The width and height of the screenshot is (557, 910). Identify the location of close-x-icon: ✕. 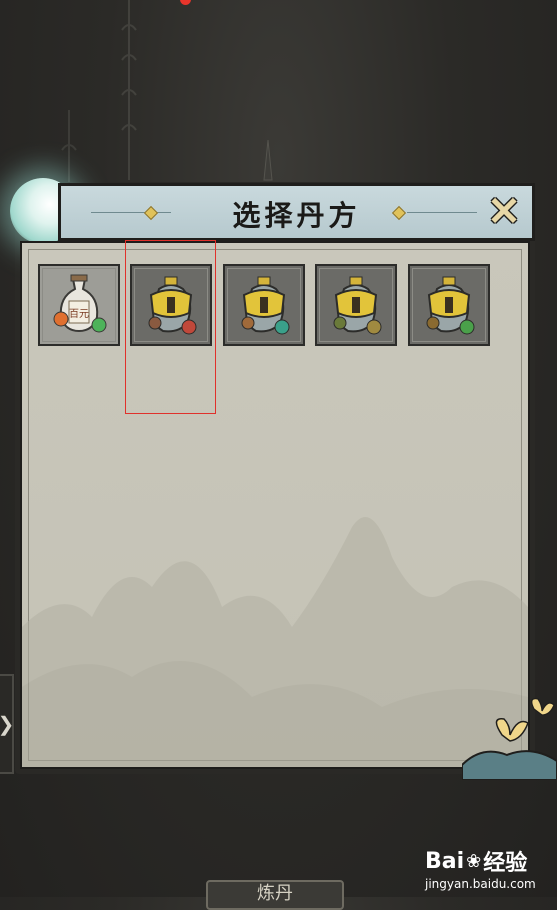
(504, 211).